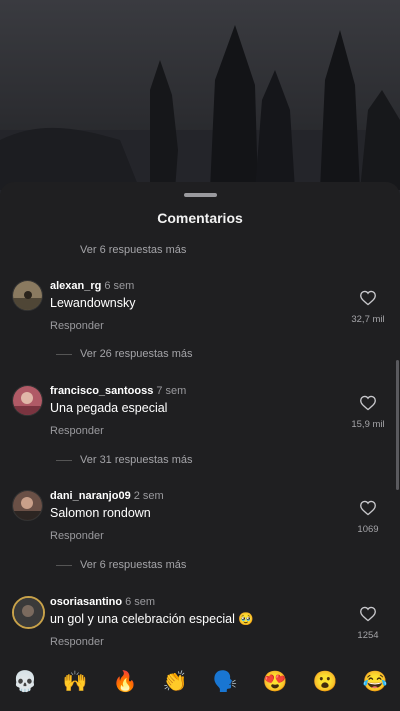 The image size is (400, 711). Describe the element at coordinates (200, 195) in the screenshot. I see `sheet-drag-handle` at that location.